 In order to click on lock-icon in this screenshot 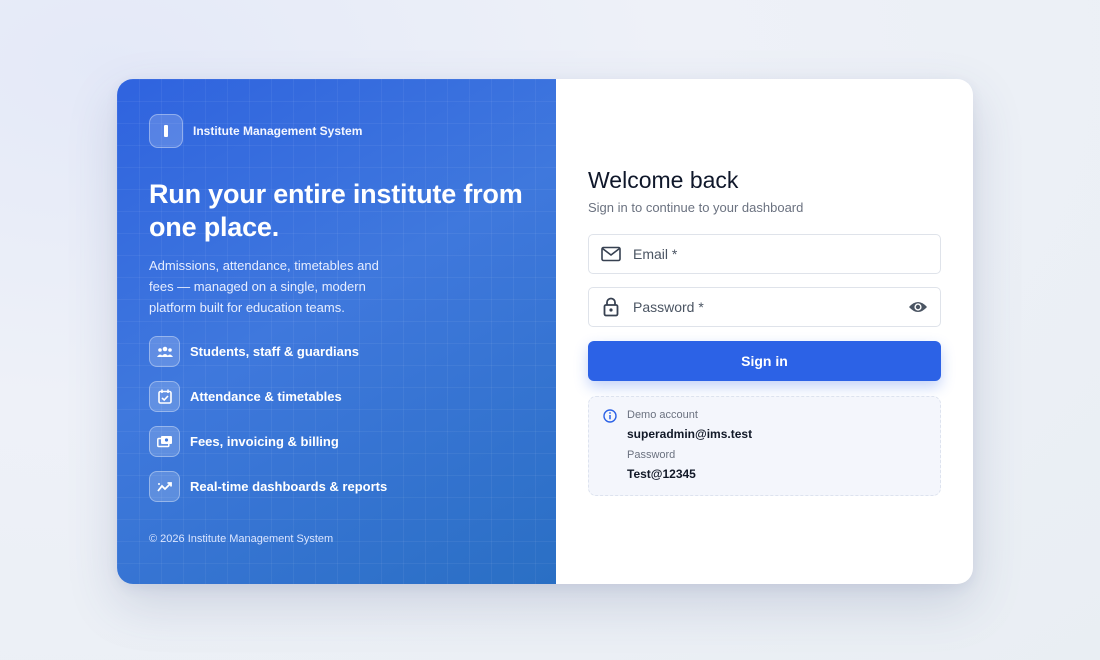, I will do `click(611, 307)`.